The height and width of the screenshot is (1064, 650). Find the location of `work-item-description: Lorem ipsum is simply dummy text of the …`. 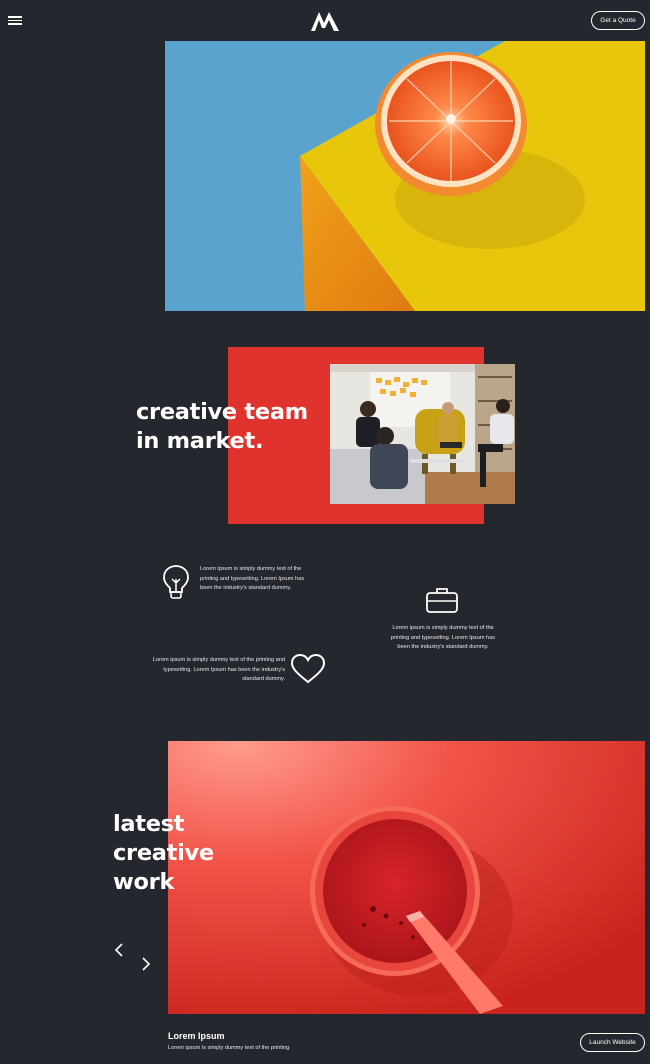

work-item-description: Lorem ipsum is simply dummy text of the … is located at coordinates (229, 1048).